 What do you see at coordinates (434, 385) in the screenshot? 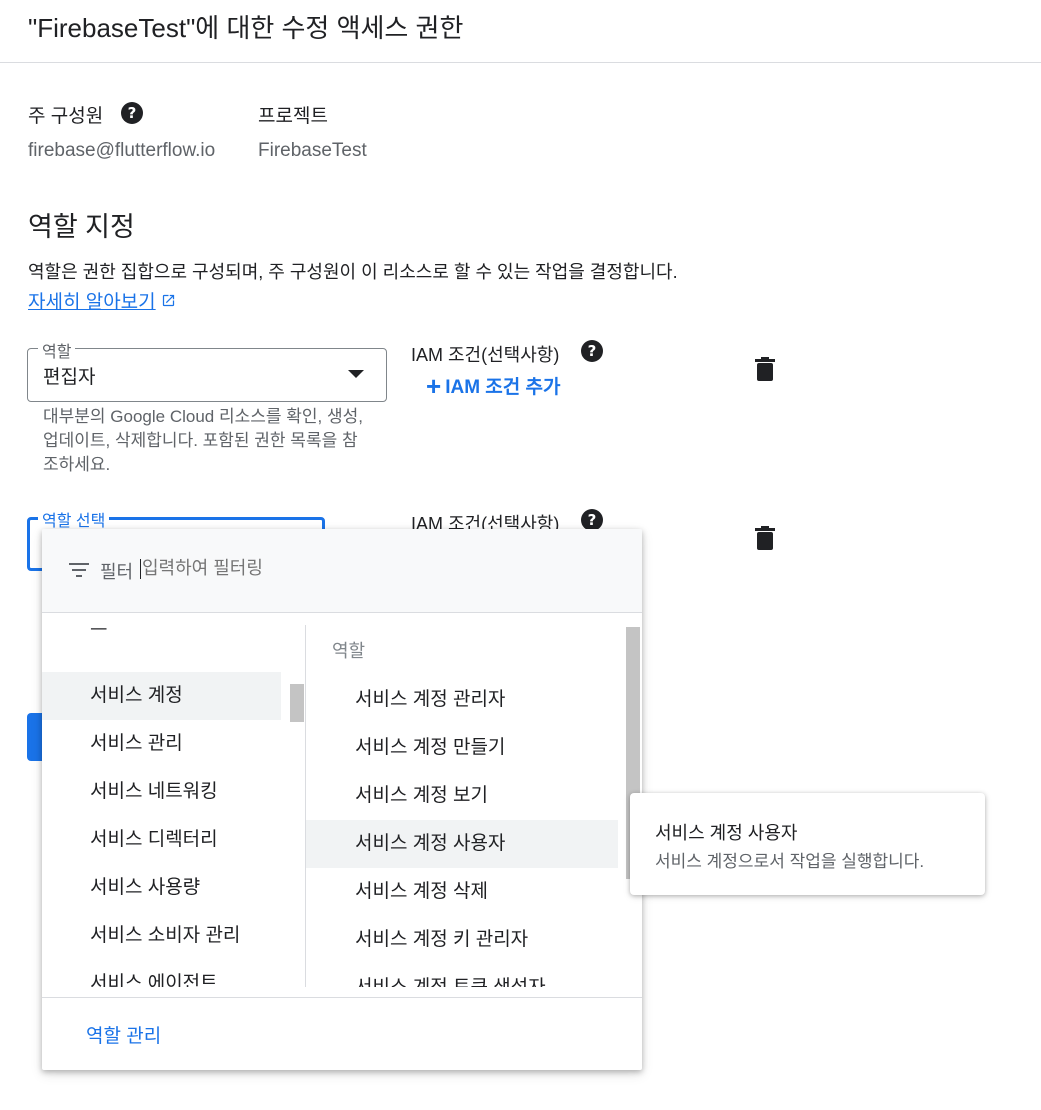
I see `plus-icon: +` at bounding box center [434, 385].